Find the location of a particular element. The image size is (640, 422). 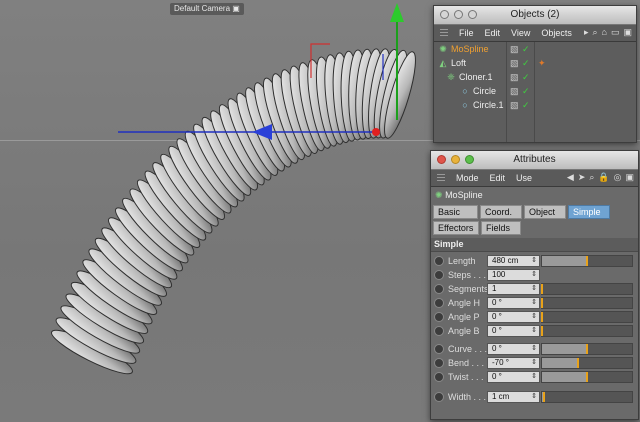

param-row: Curve . . . 0 ° ⇕ is located at coordinates (534, 349).